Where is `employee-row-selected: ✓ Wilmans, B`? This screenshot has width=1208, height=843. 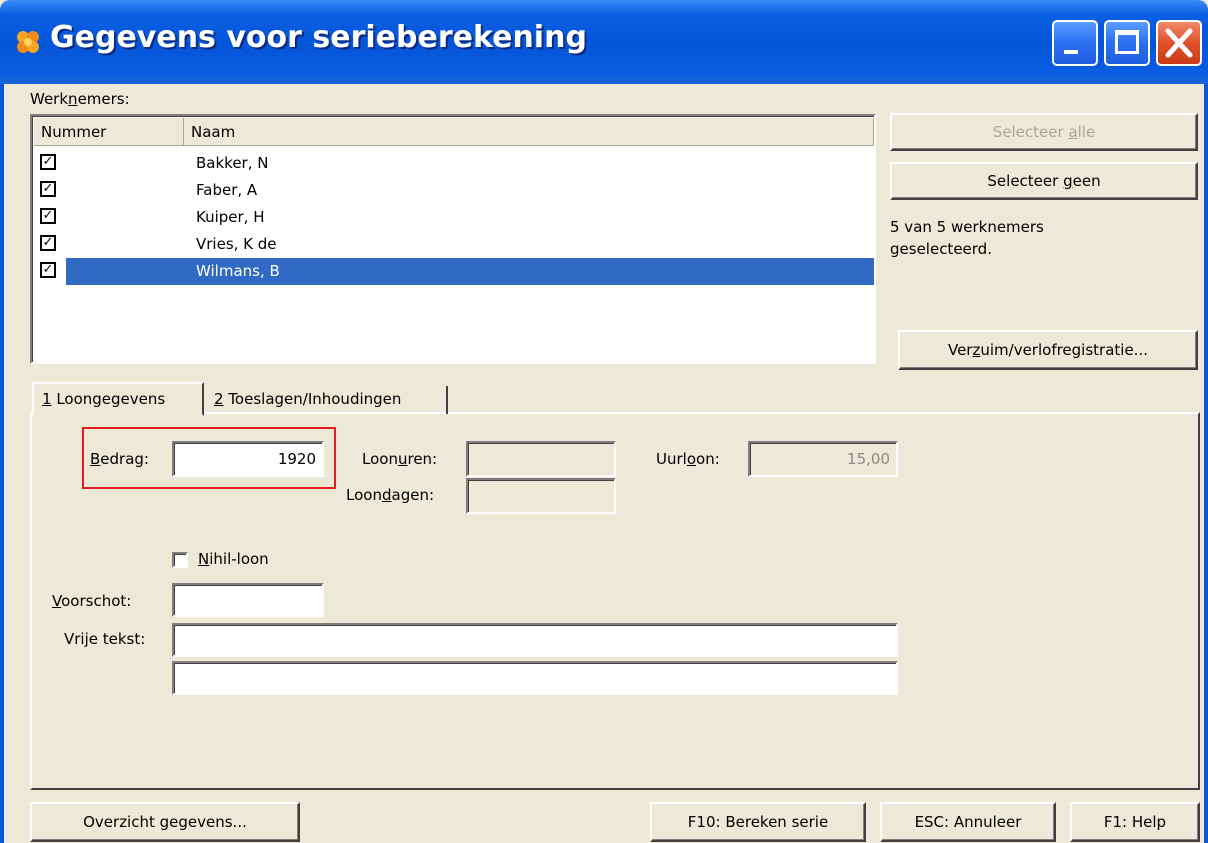
employee-row-selected: ✓ Wilmans, B is located at coordinates (454, 271).